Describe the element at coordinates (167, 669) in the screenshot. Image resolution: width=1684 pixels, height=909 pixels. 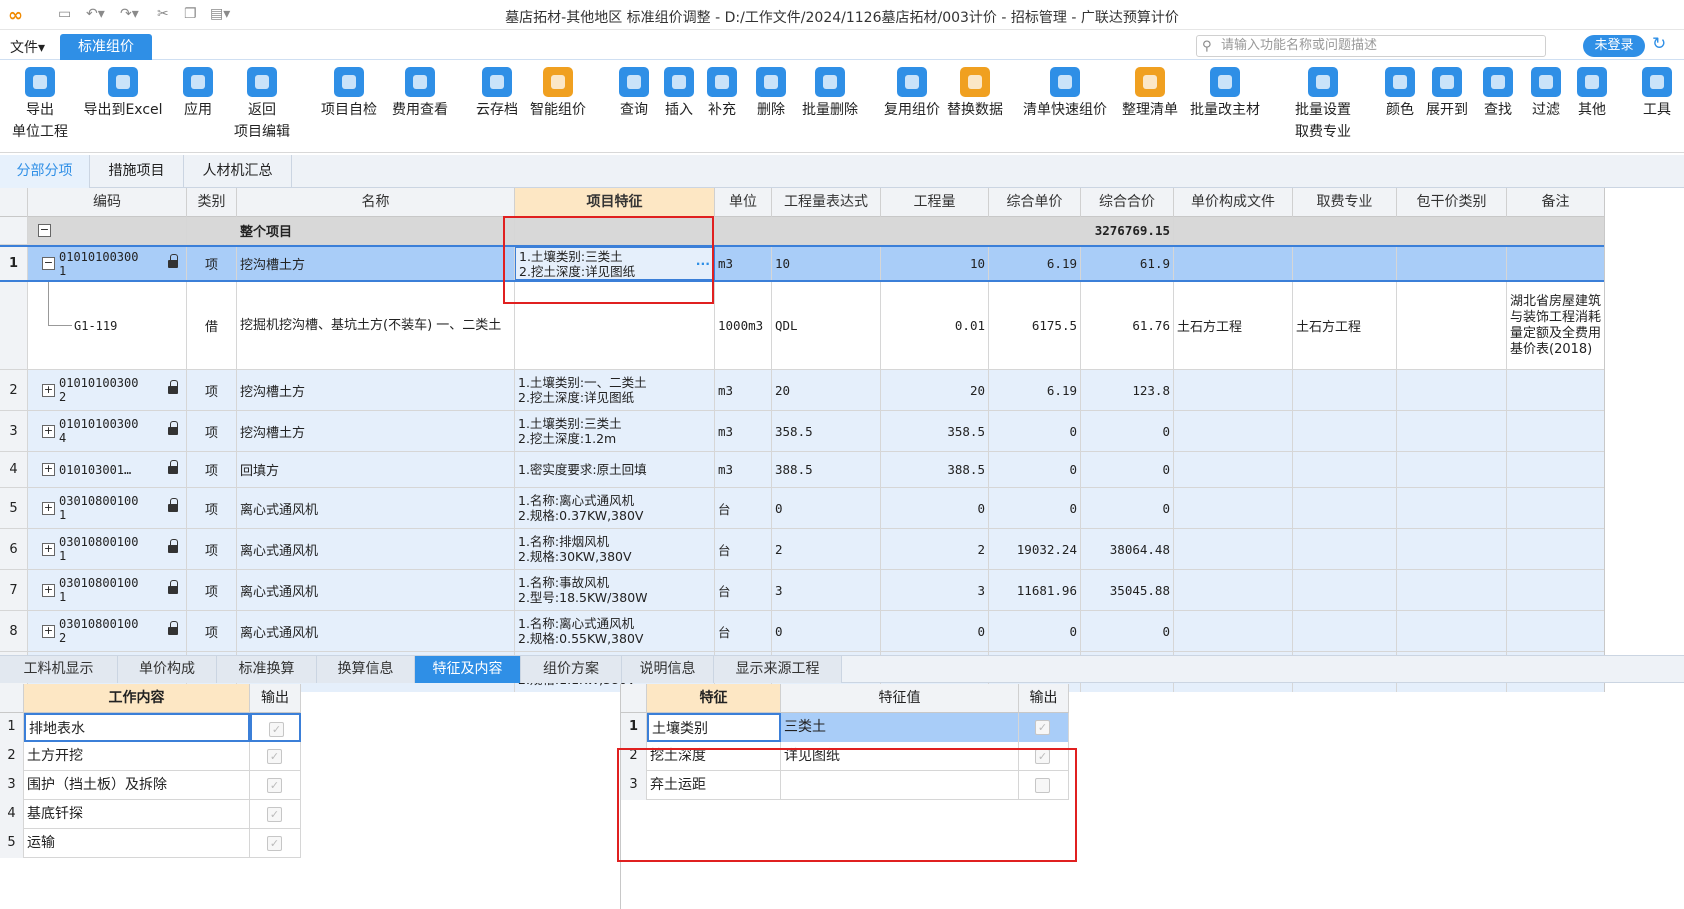
I see `detail-tab-1: 单价构成` at that location.